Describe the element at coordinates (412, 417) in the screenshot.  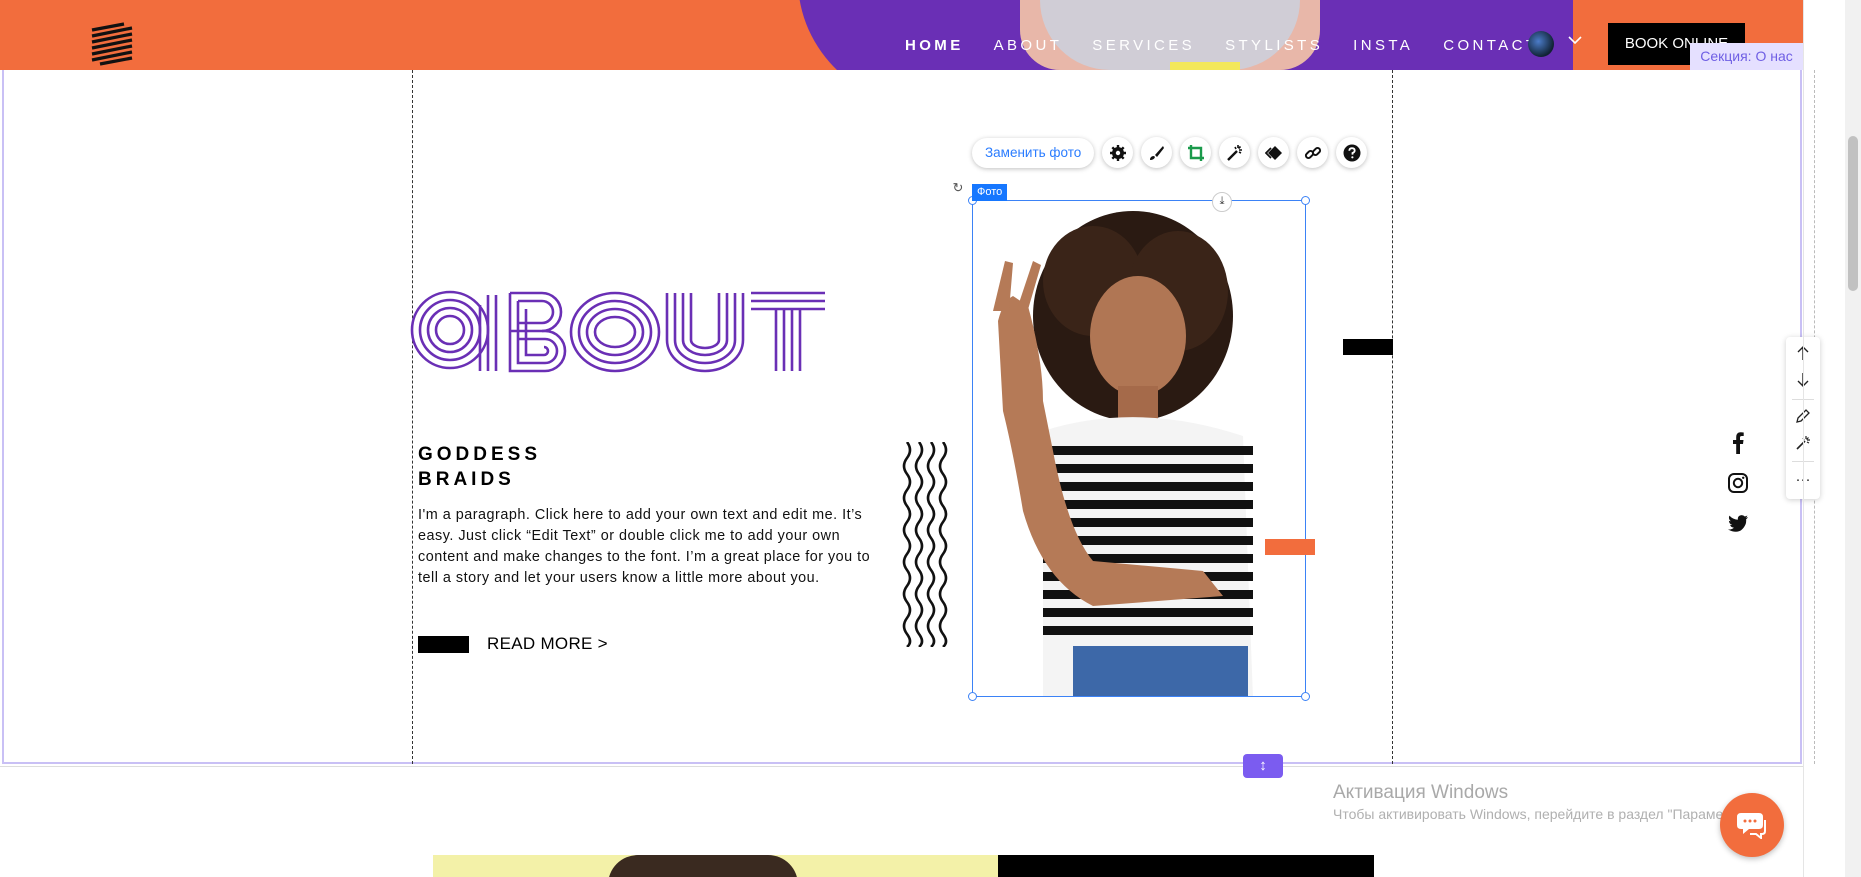
I see `grid-guide-left` at that location.